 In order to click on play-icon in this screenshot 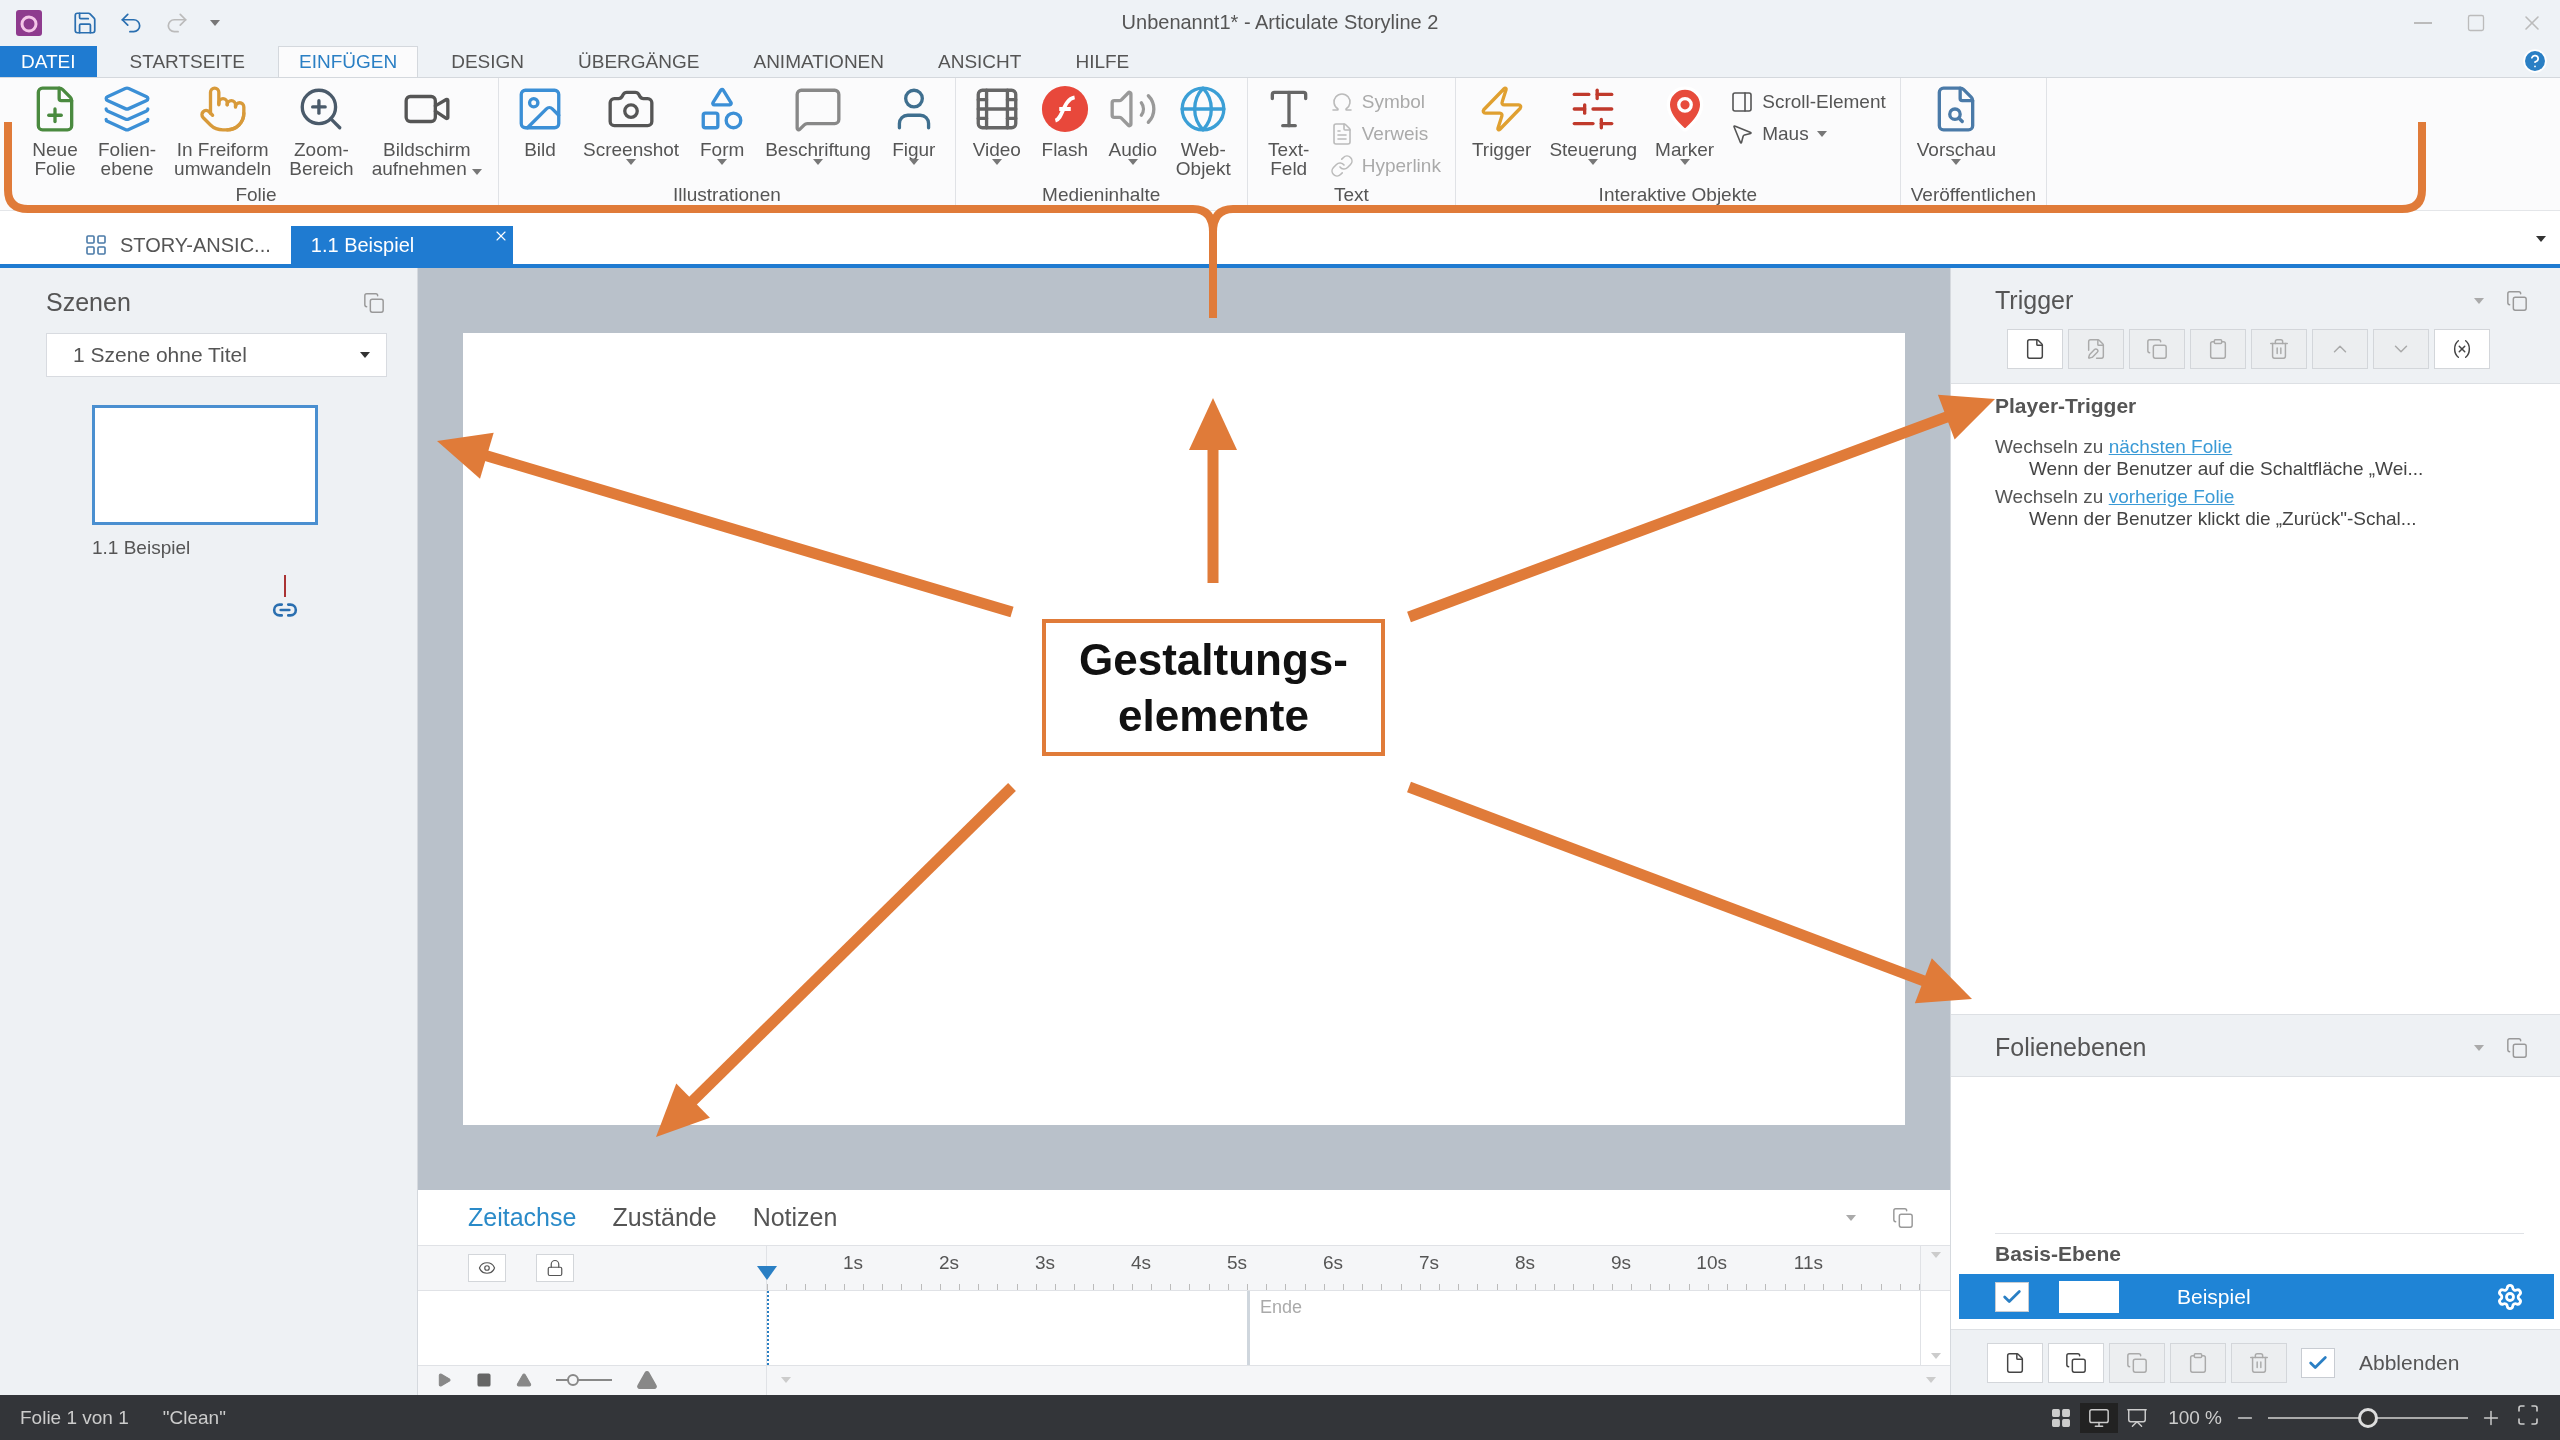, I will do `click(444, 1380)`.